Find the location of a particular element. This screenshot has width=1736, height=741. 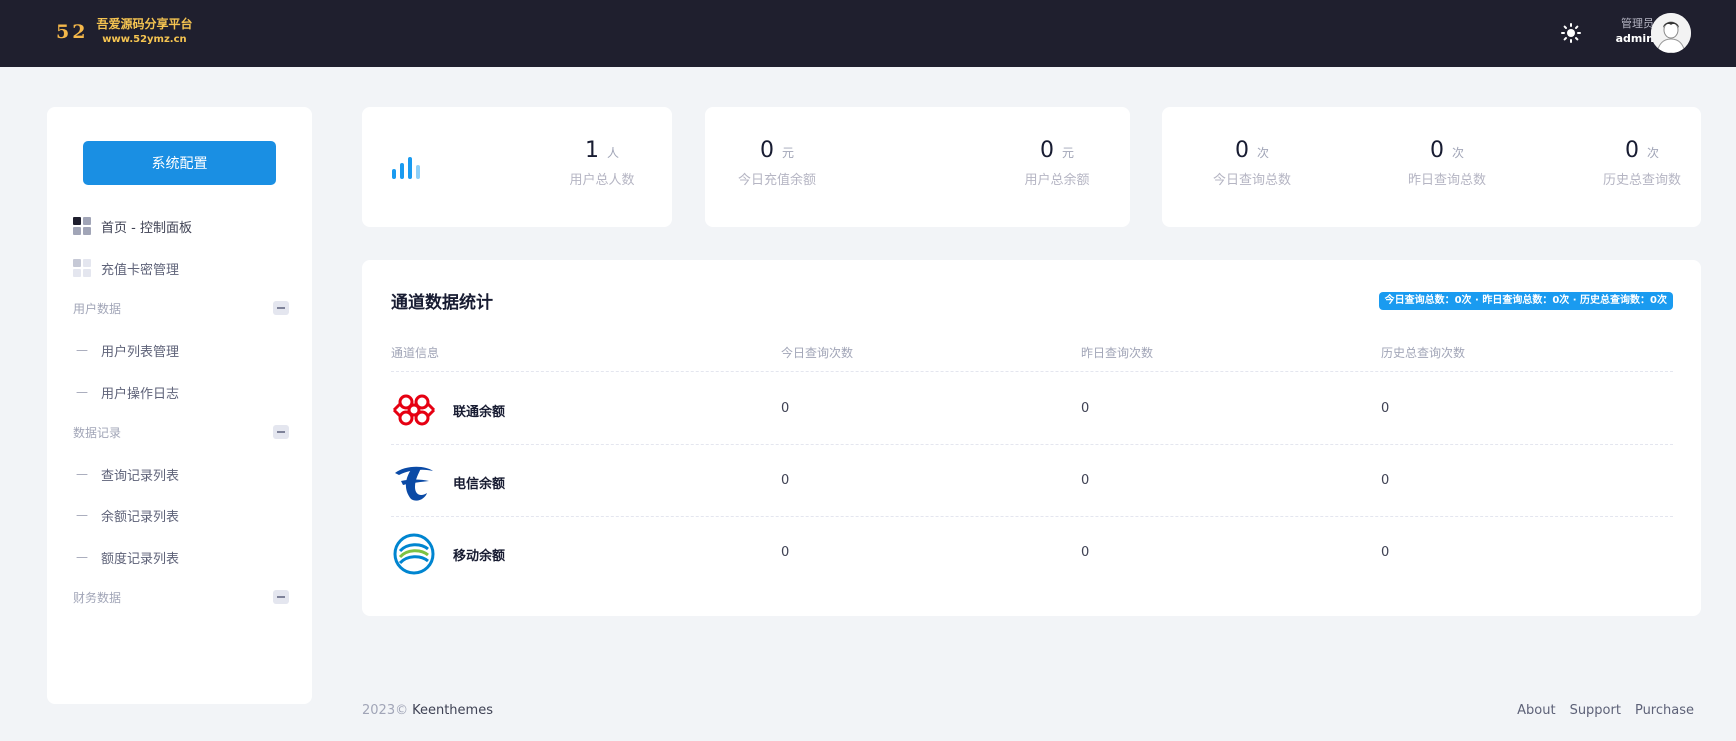

stat-label: 今日查询总数 is located at coordinates (1251, 180).